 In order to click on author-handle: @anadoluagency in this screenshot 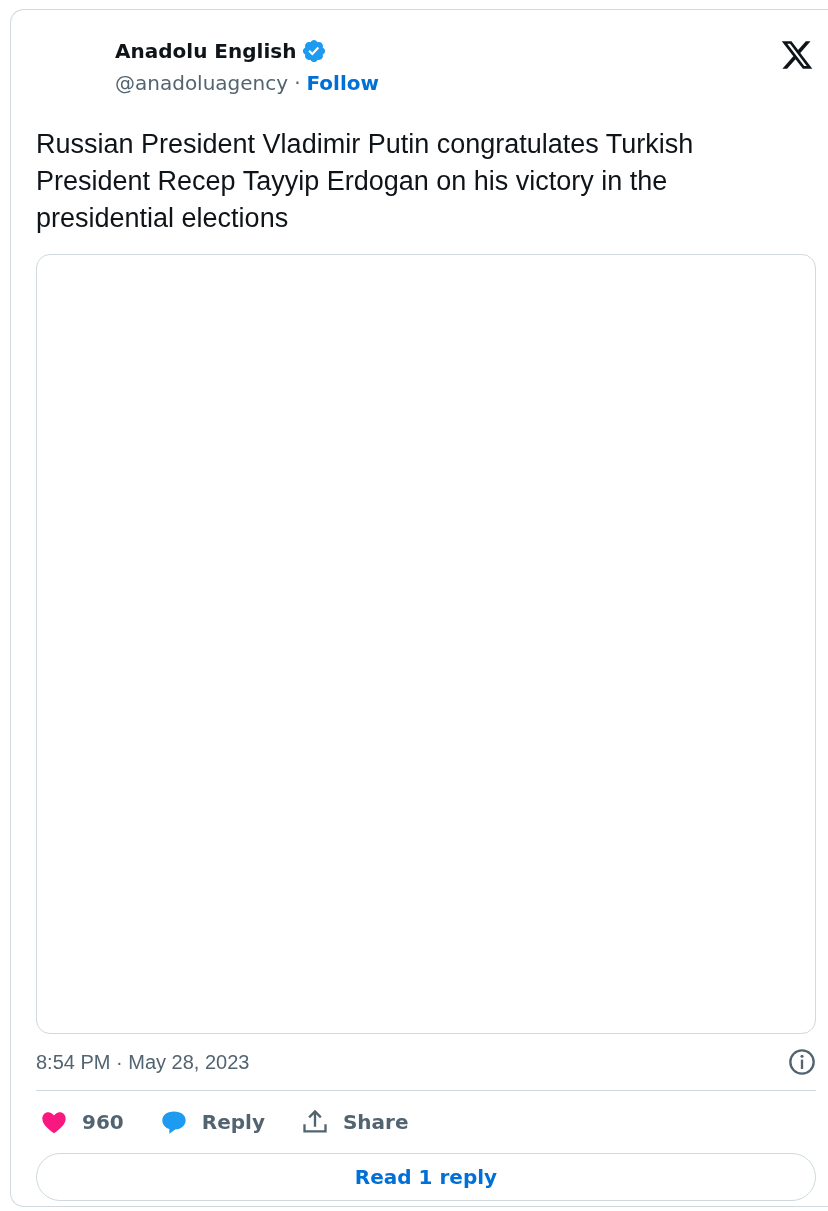, I will do `click(202, 83)`.